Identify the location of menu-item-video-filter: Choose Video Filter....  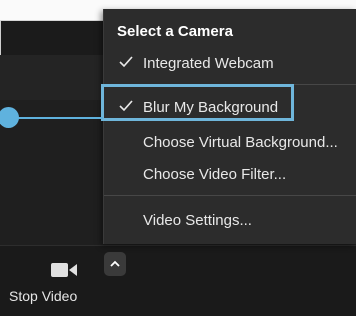
(230, 175).